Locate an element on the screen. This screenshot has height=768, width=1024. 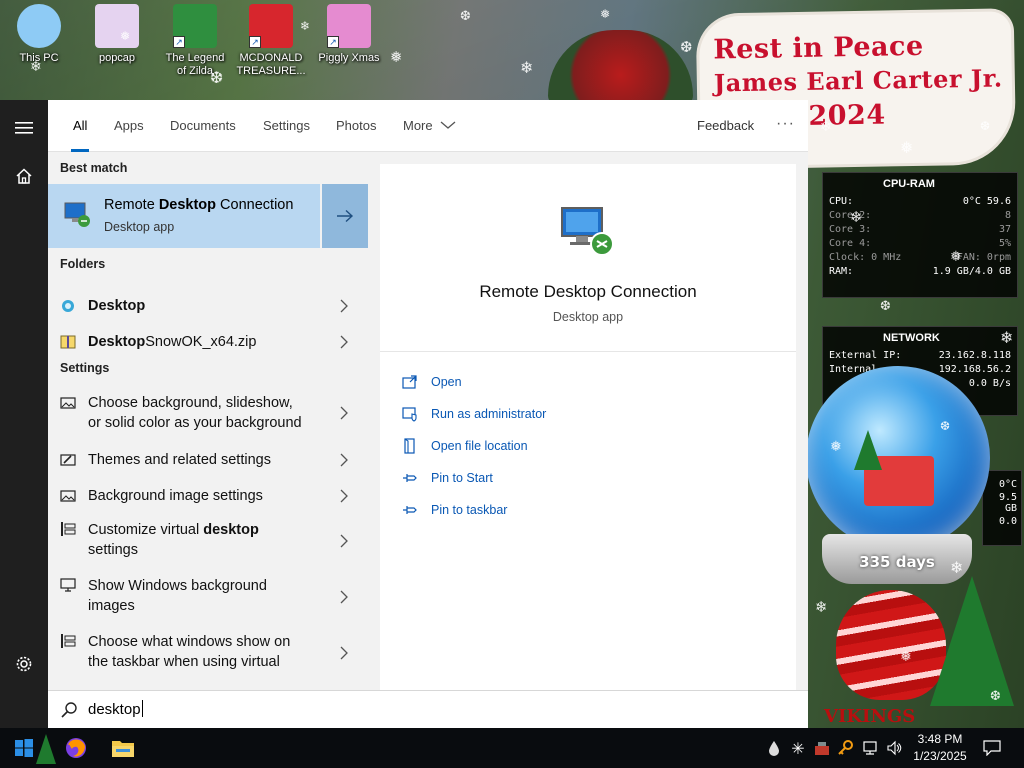
gear-icon is located at coordinates (24, 664).